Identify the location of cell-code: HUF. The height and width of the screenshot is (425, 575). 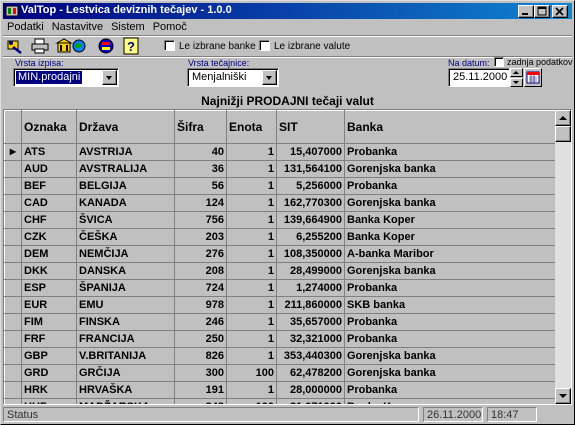
(49, 401).